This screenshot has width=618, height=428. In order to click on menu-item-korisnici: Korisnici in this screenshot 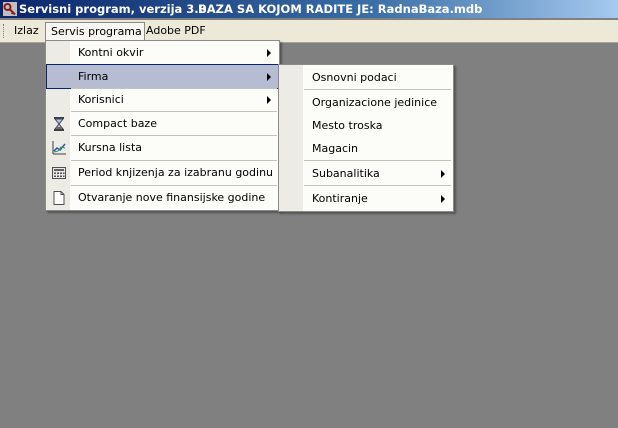, I will do `click(162, 99)`.